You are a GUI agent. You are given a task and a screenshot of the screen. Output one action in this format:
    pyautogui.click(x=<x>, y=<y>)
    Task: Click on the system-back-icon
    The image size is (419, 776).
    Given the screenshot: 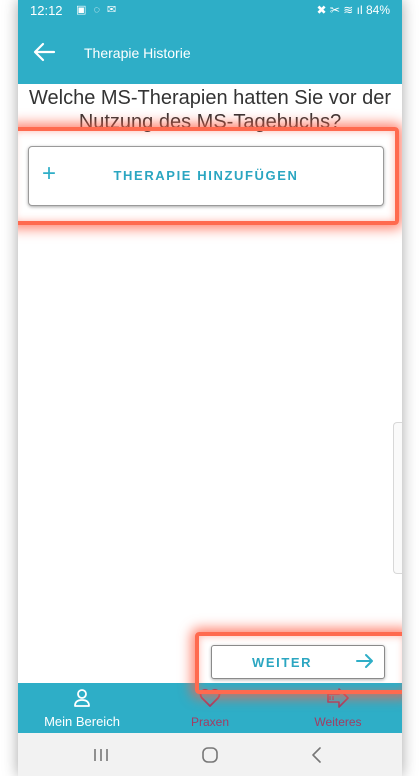 What is the action you would take?
    pyautogui.click(x=317, y=755)
    